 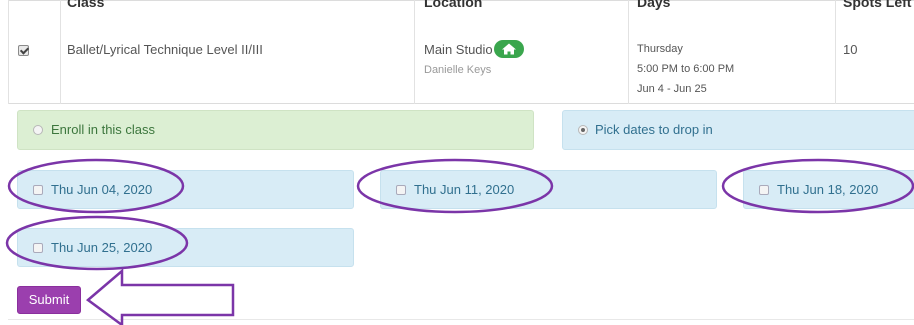 I want to click on class-time: 5:00 PM to 6:00 PM, so click(x=686, y=69).